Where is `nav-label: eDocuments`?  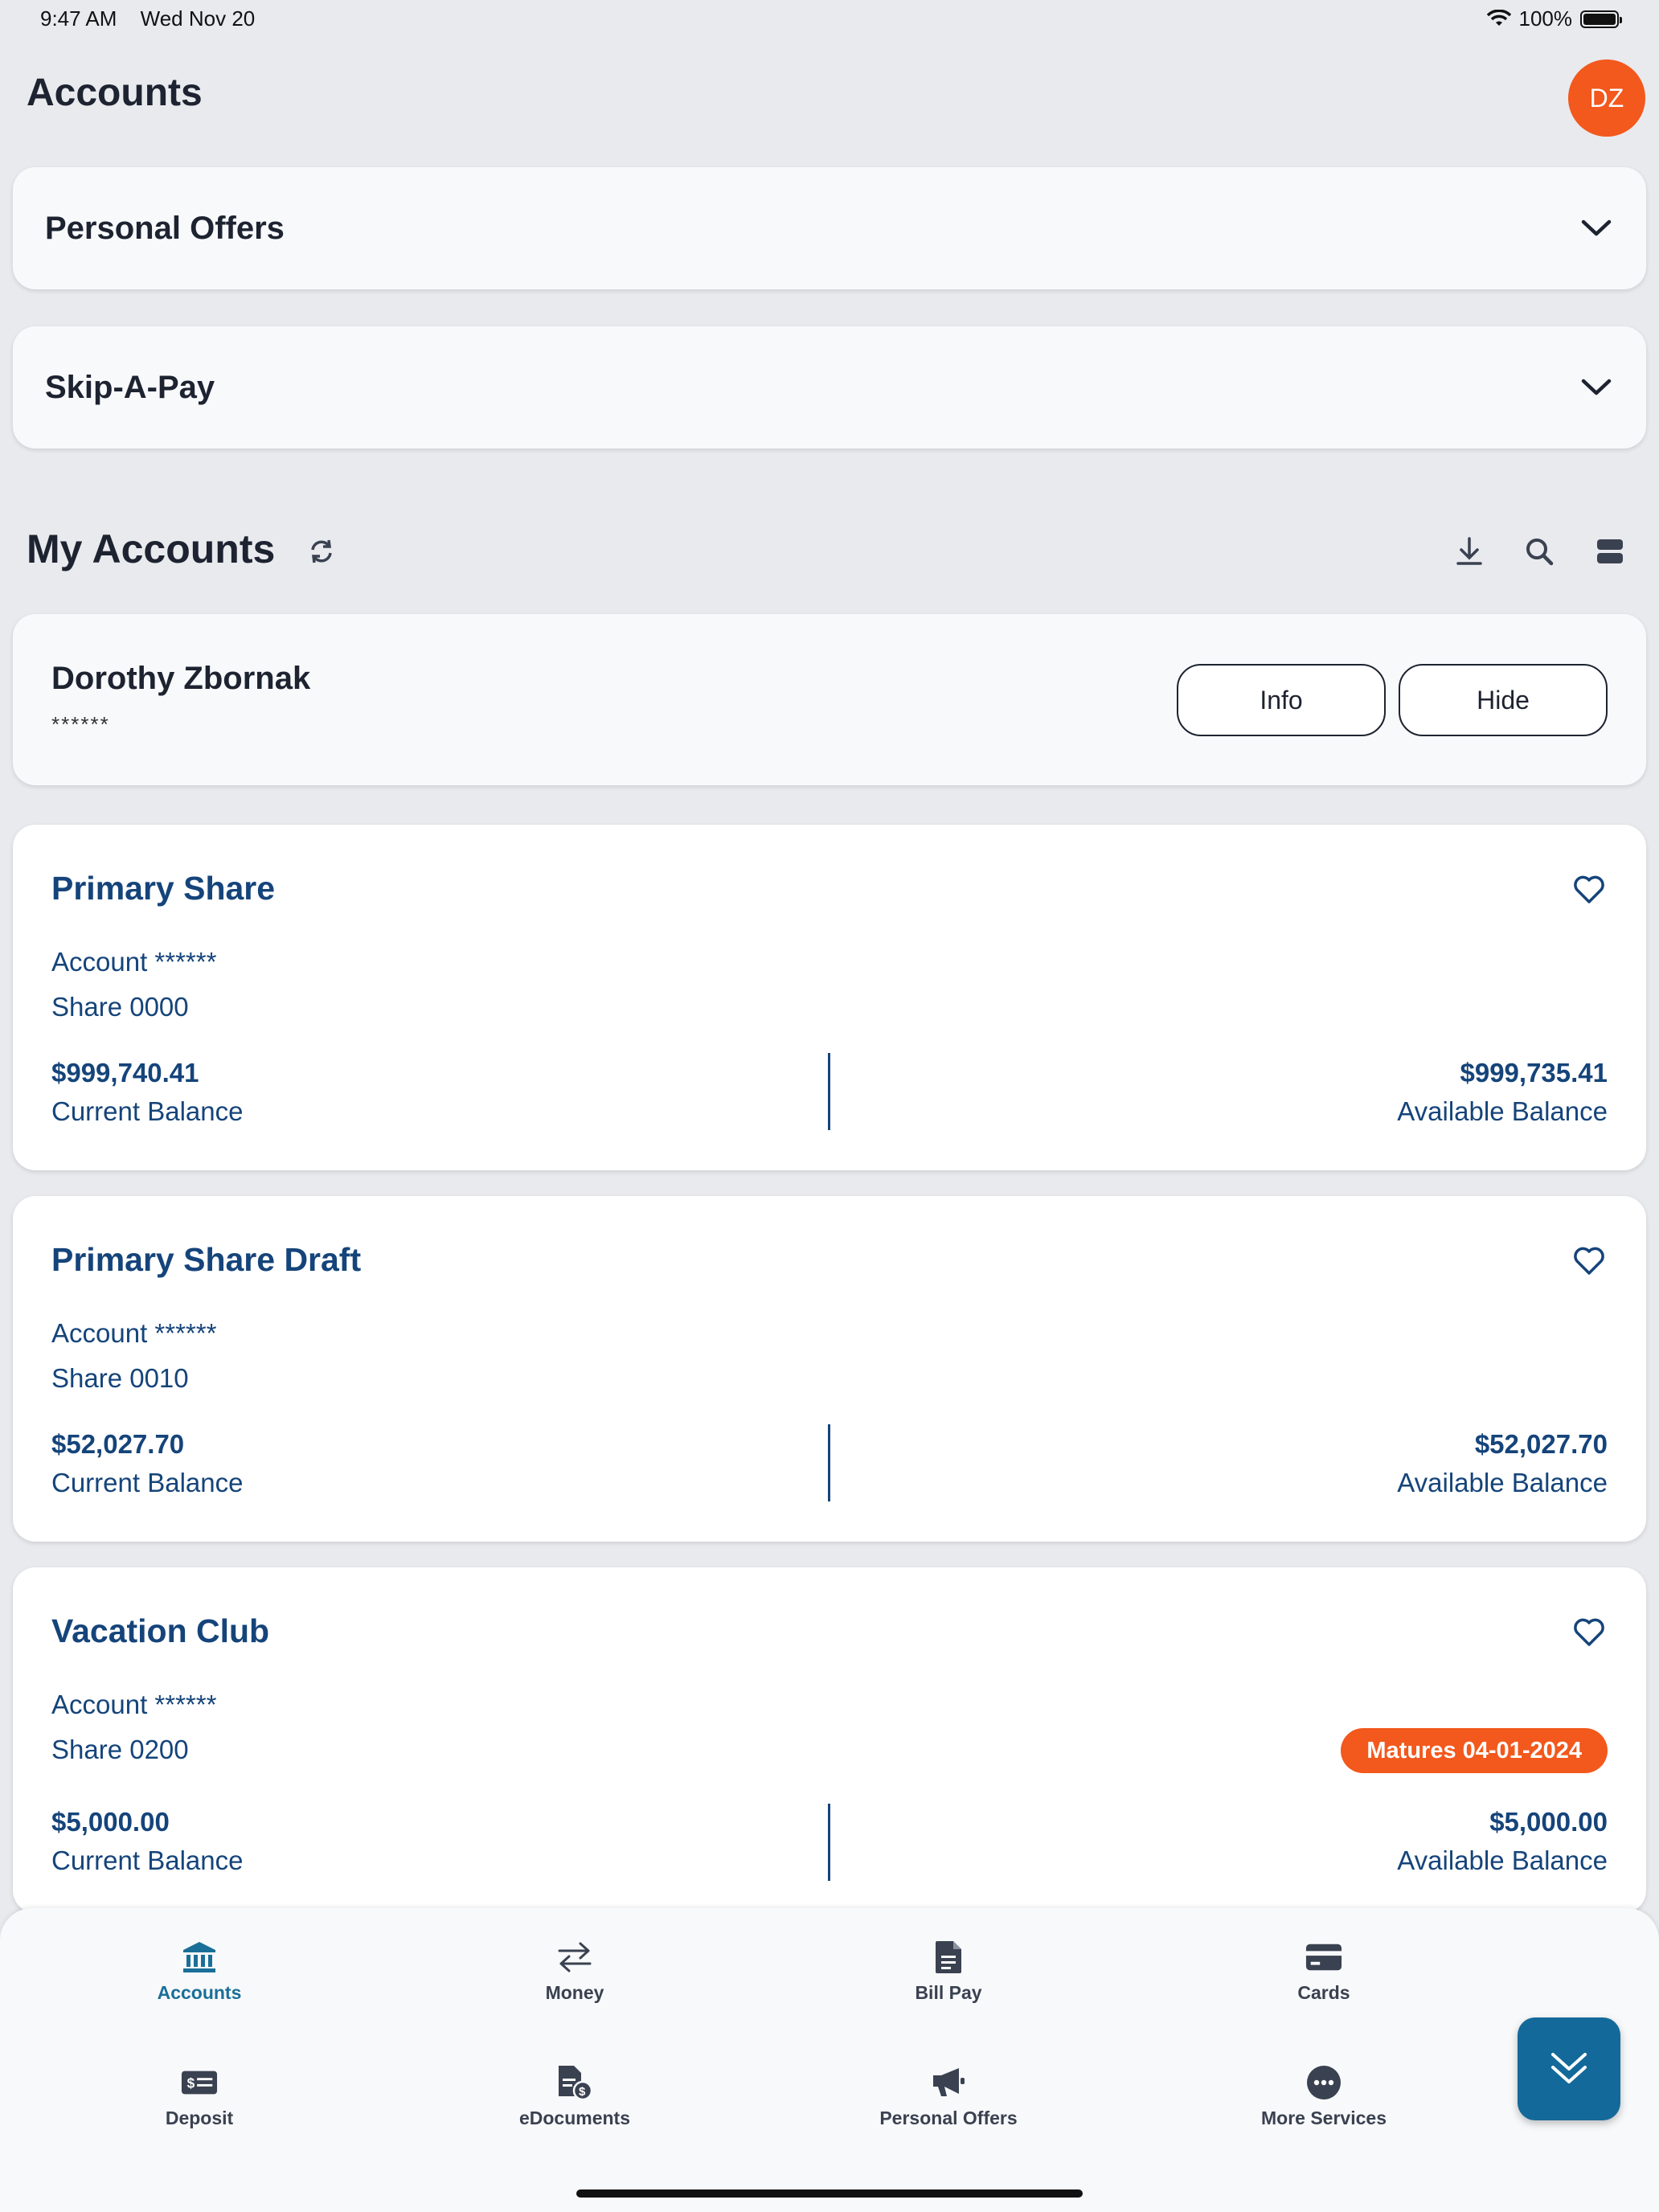
nav-label: eDocuments is located at coordinates (574, 2118).